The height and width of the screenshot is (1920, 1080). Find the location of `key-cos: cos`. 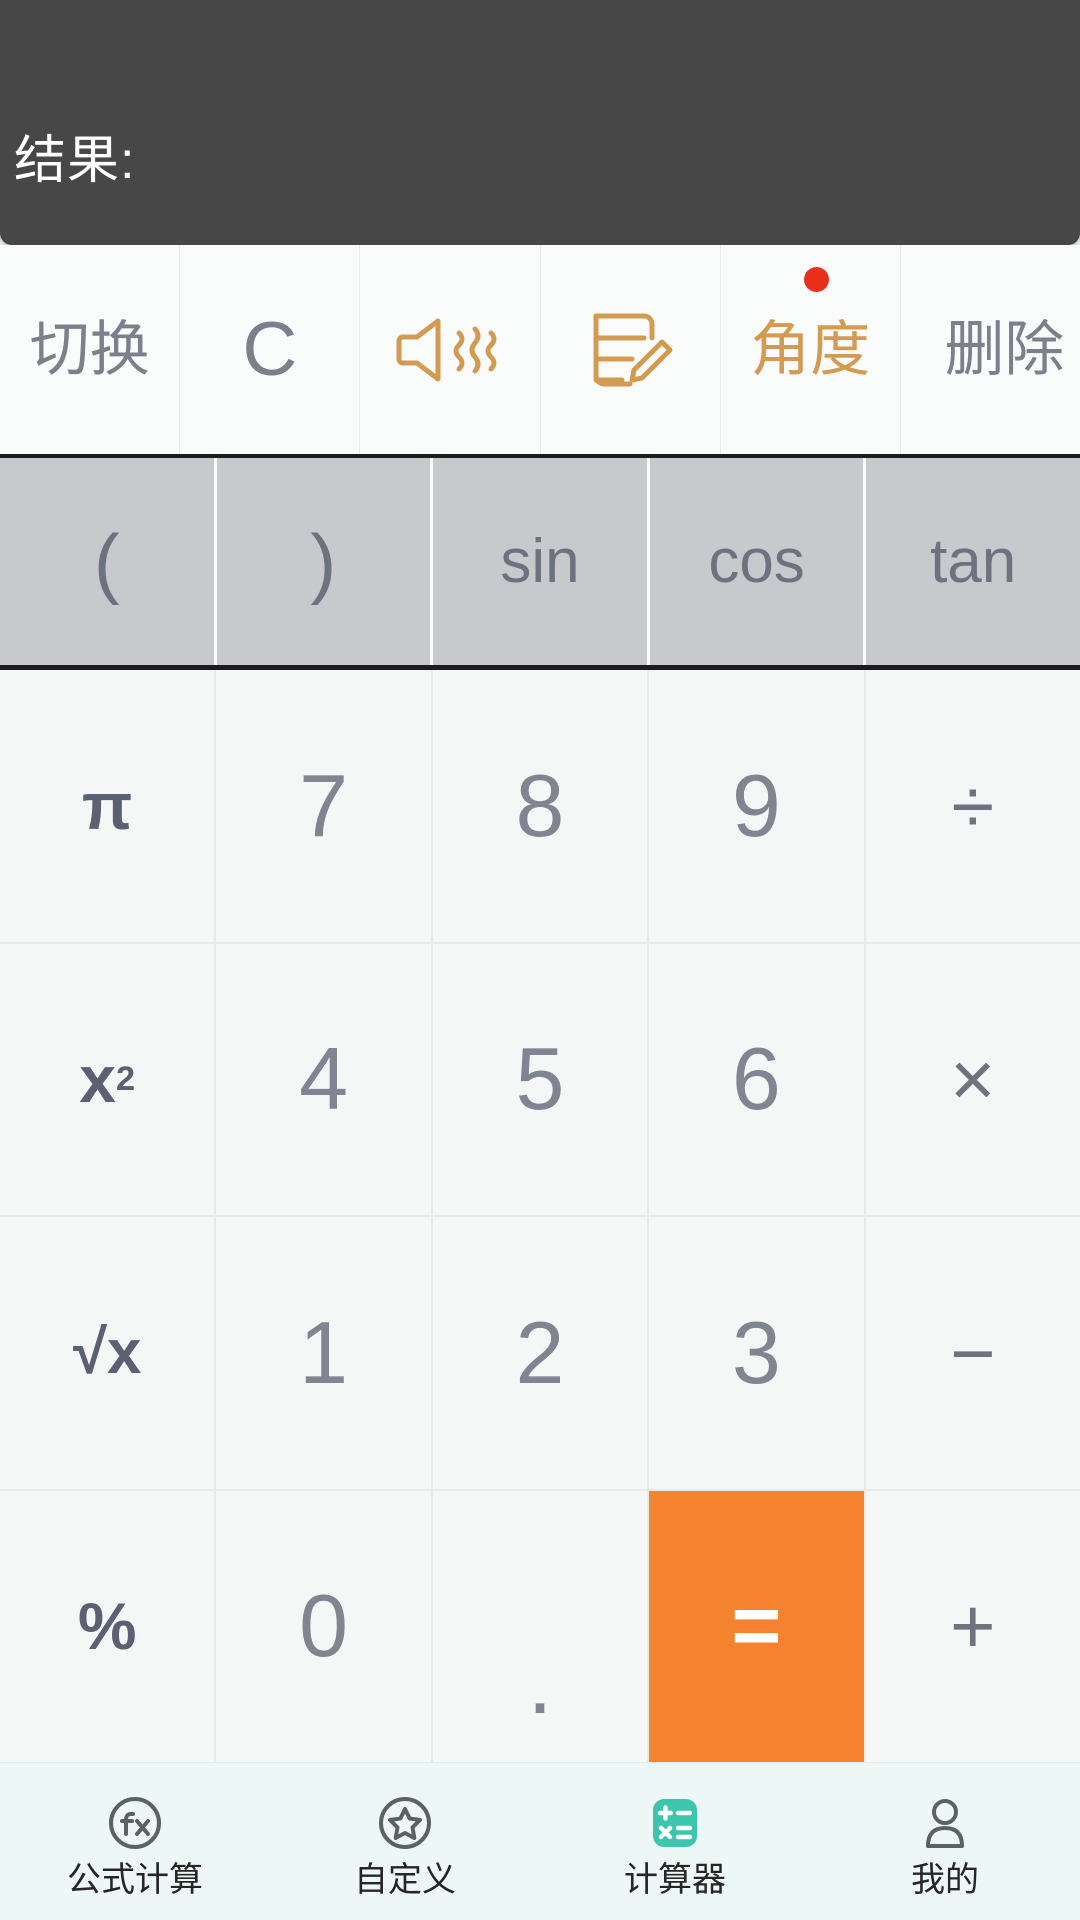

key-cos: cos is located at coordinates (758, 561).